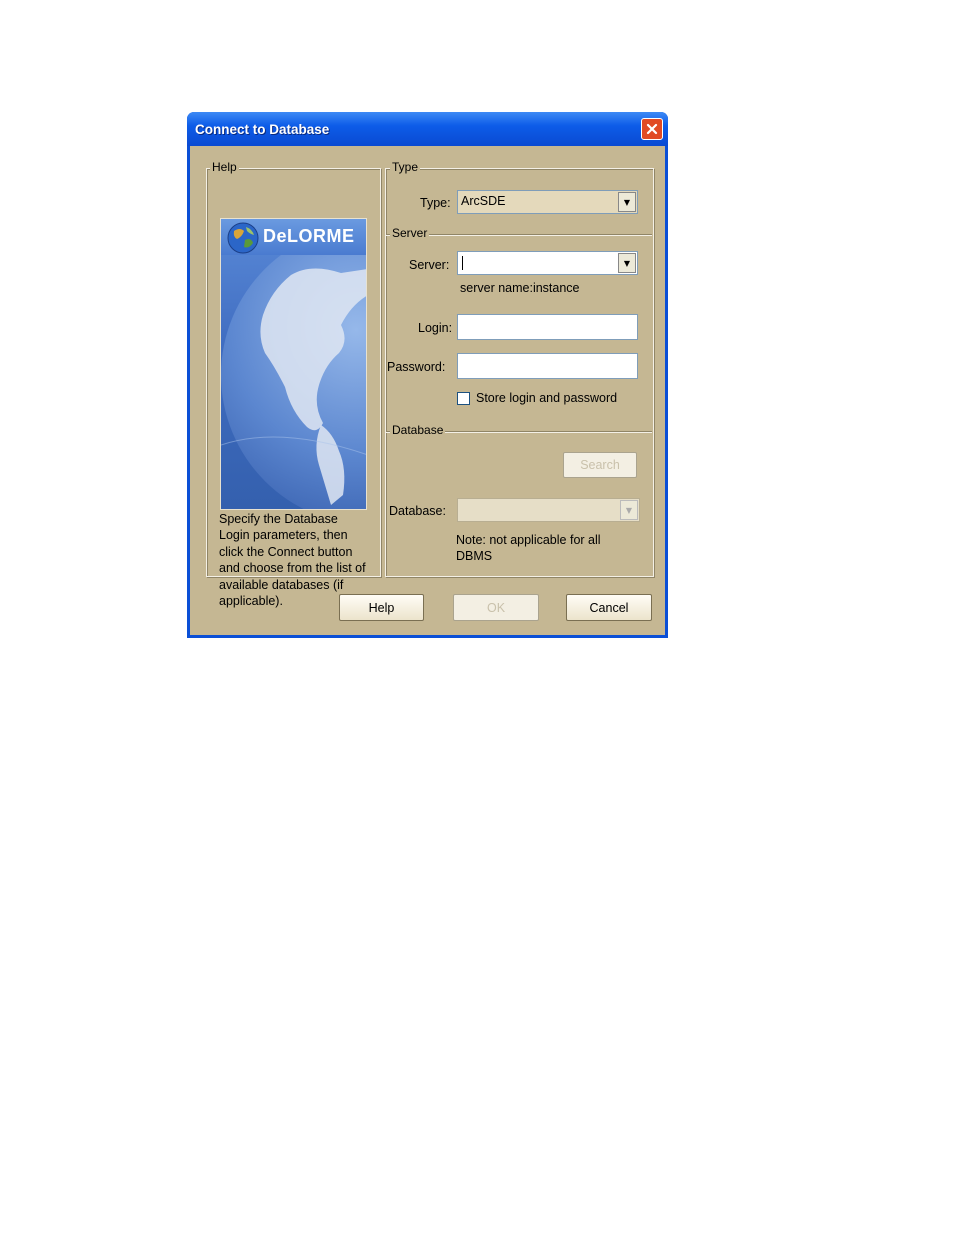 Image resolution: width=954 pixels, height=1235 pixels. I want to click on server-hint: server name:instance, so click(520, 288).